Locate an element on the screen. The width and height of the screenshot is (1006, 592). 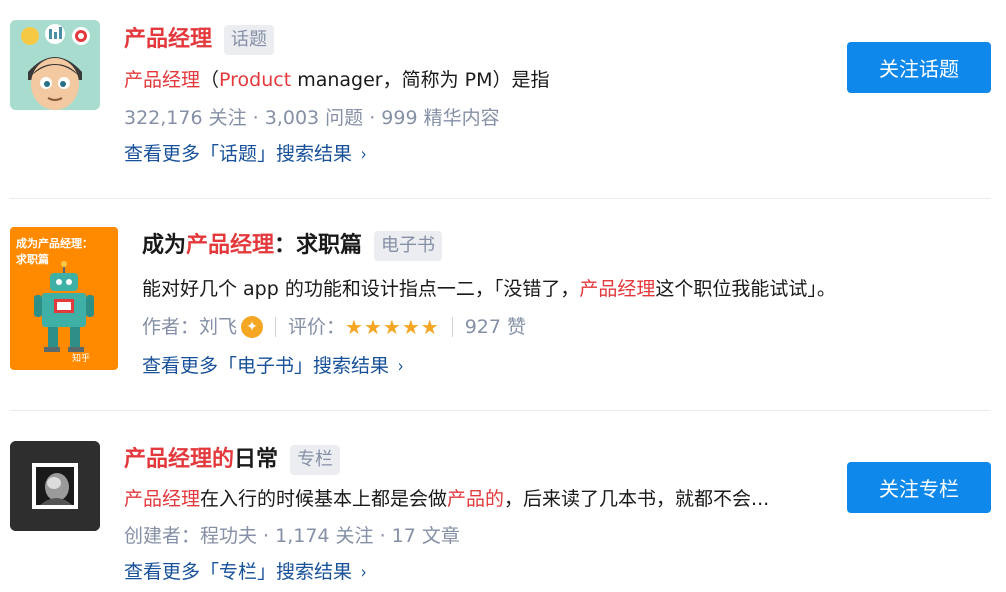
excerpt-highlight: 产品的 is located at coordinates (476, 499).